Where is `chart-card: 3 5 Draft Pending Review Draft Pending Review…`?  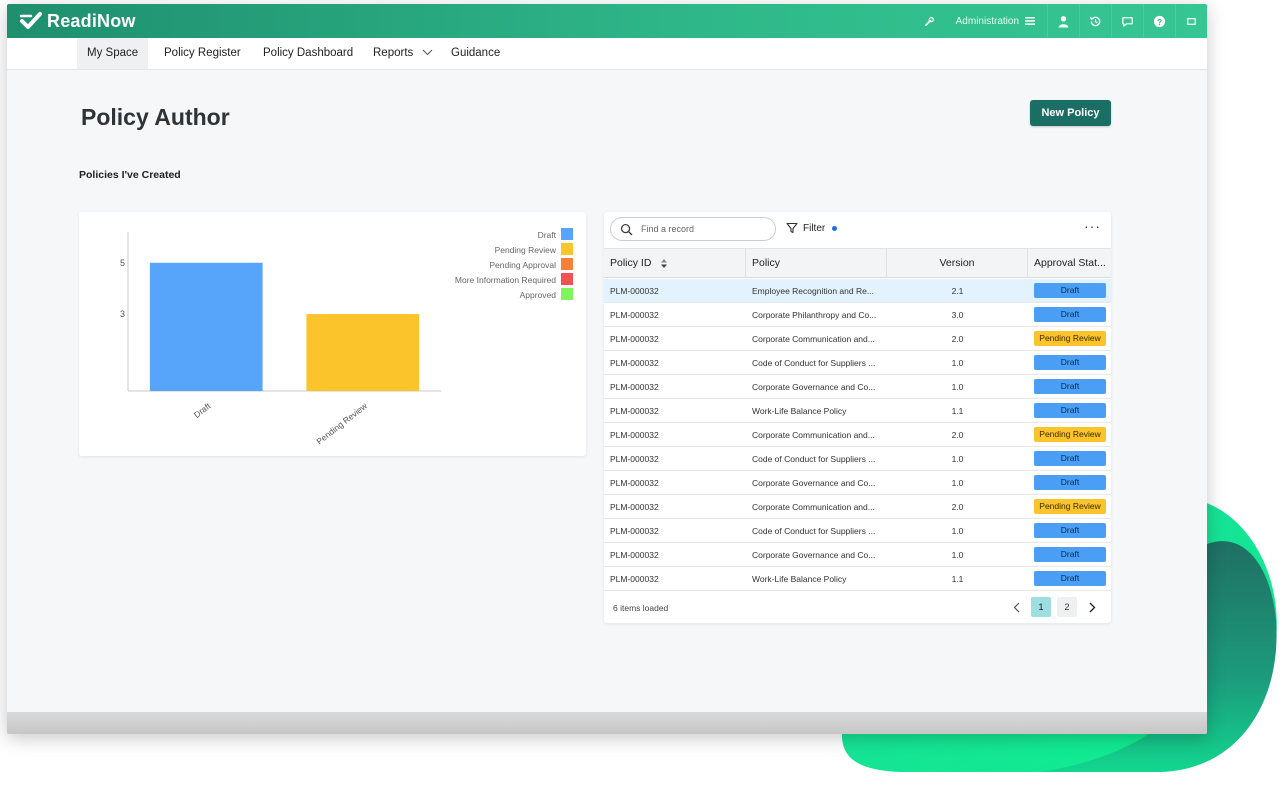 chart-card: 3 5 Draft Pending Review Draft Pending Review… is located at coordinates (332, 334).